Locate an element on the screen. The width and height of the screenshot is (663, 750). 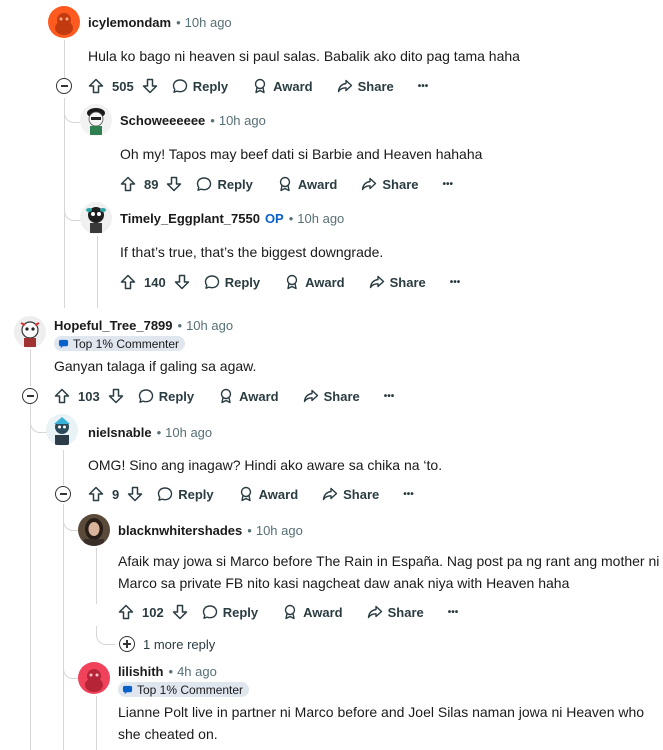
comment-actions: 505 Reply Award Share ••• is located at coordinates (258, 86).